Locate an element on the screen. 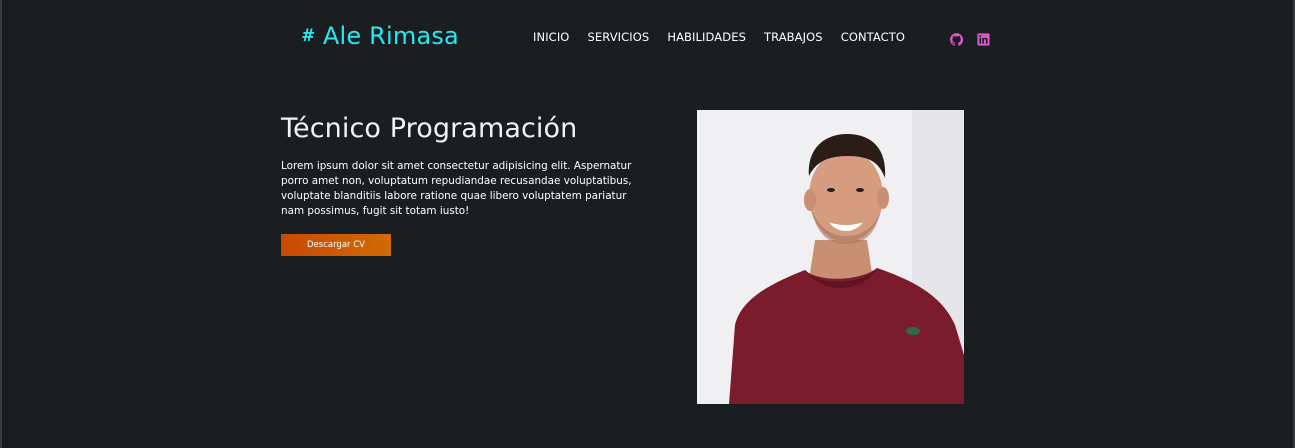 The height and width of the screenshot is (448, 1295). site-logo: # Ale Rimasa is located at coordinates (380, 36).